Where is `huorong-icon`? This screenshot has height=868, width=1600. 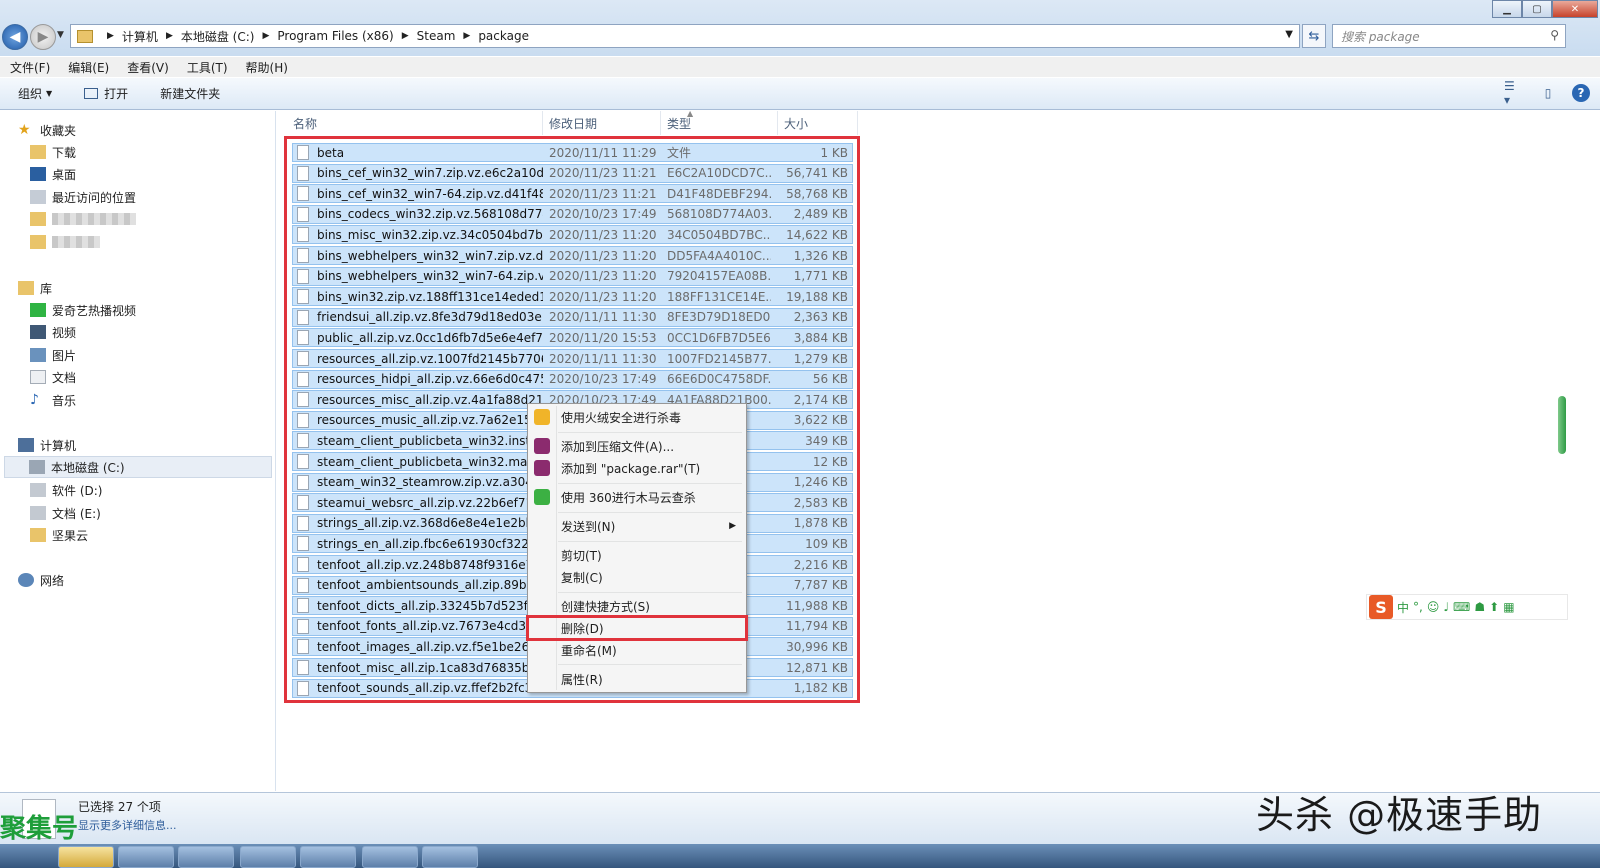
huorong-icon is located at coordinates (542, 417).